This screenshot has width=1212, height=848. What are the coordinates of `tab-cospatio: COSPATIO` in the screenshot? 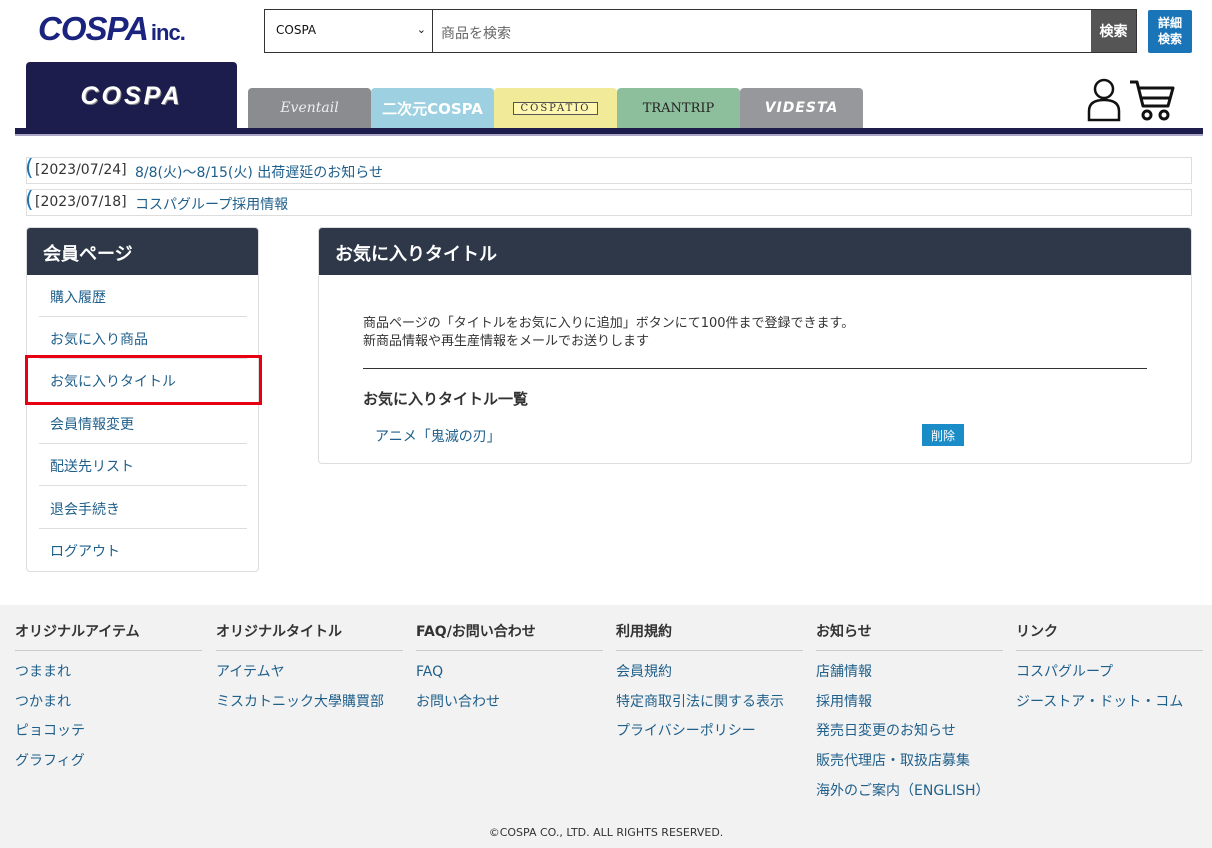 It's located at (555, 108).